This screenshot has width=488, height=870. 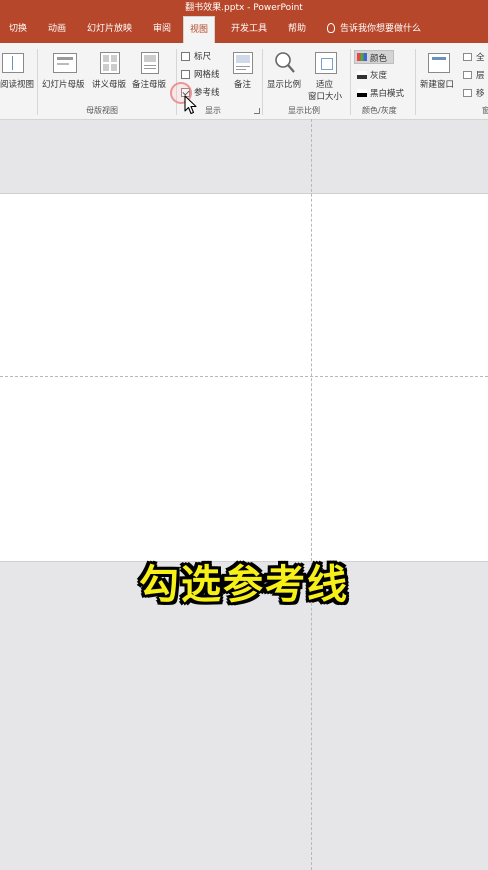 I want to click on notes-button: 备注, so click(x=242, y=84).